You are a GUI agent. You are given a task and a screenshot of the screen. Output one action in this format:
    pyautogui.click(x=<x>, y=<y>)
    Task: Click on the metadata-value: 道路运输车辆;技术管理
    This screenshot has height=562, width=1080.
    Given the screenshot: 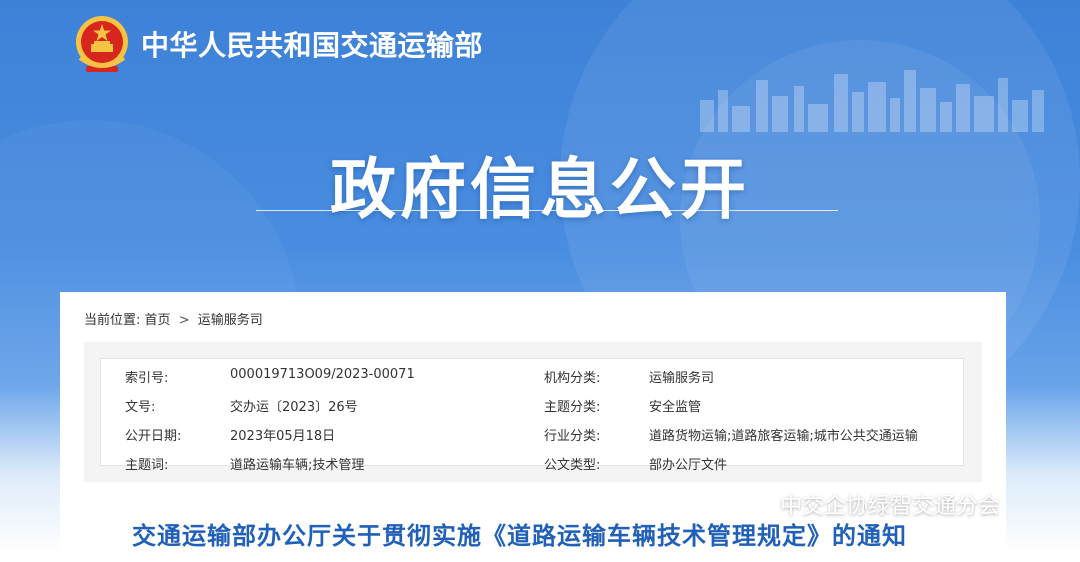 What is the action you would take?
    pyautogui.click(x=297, y=465)
    